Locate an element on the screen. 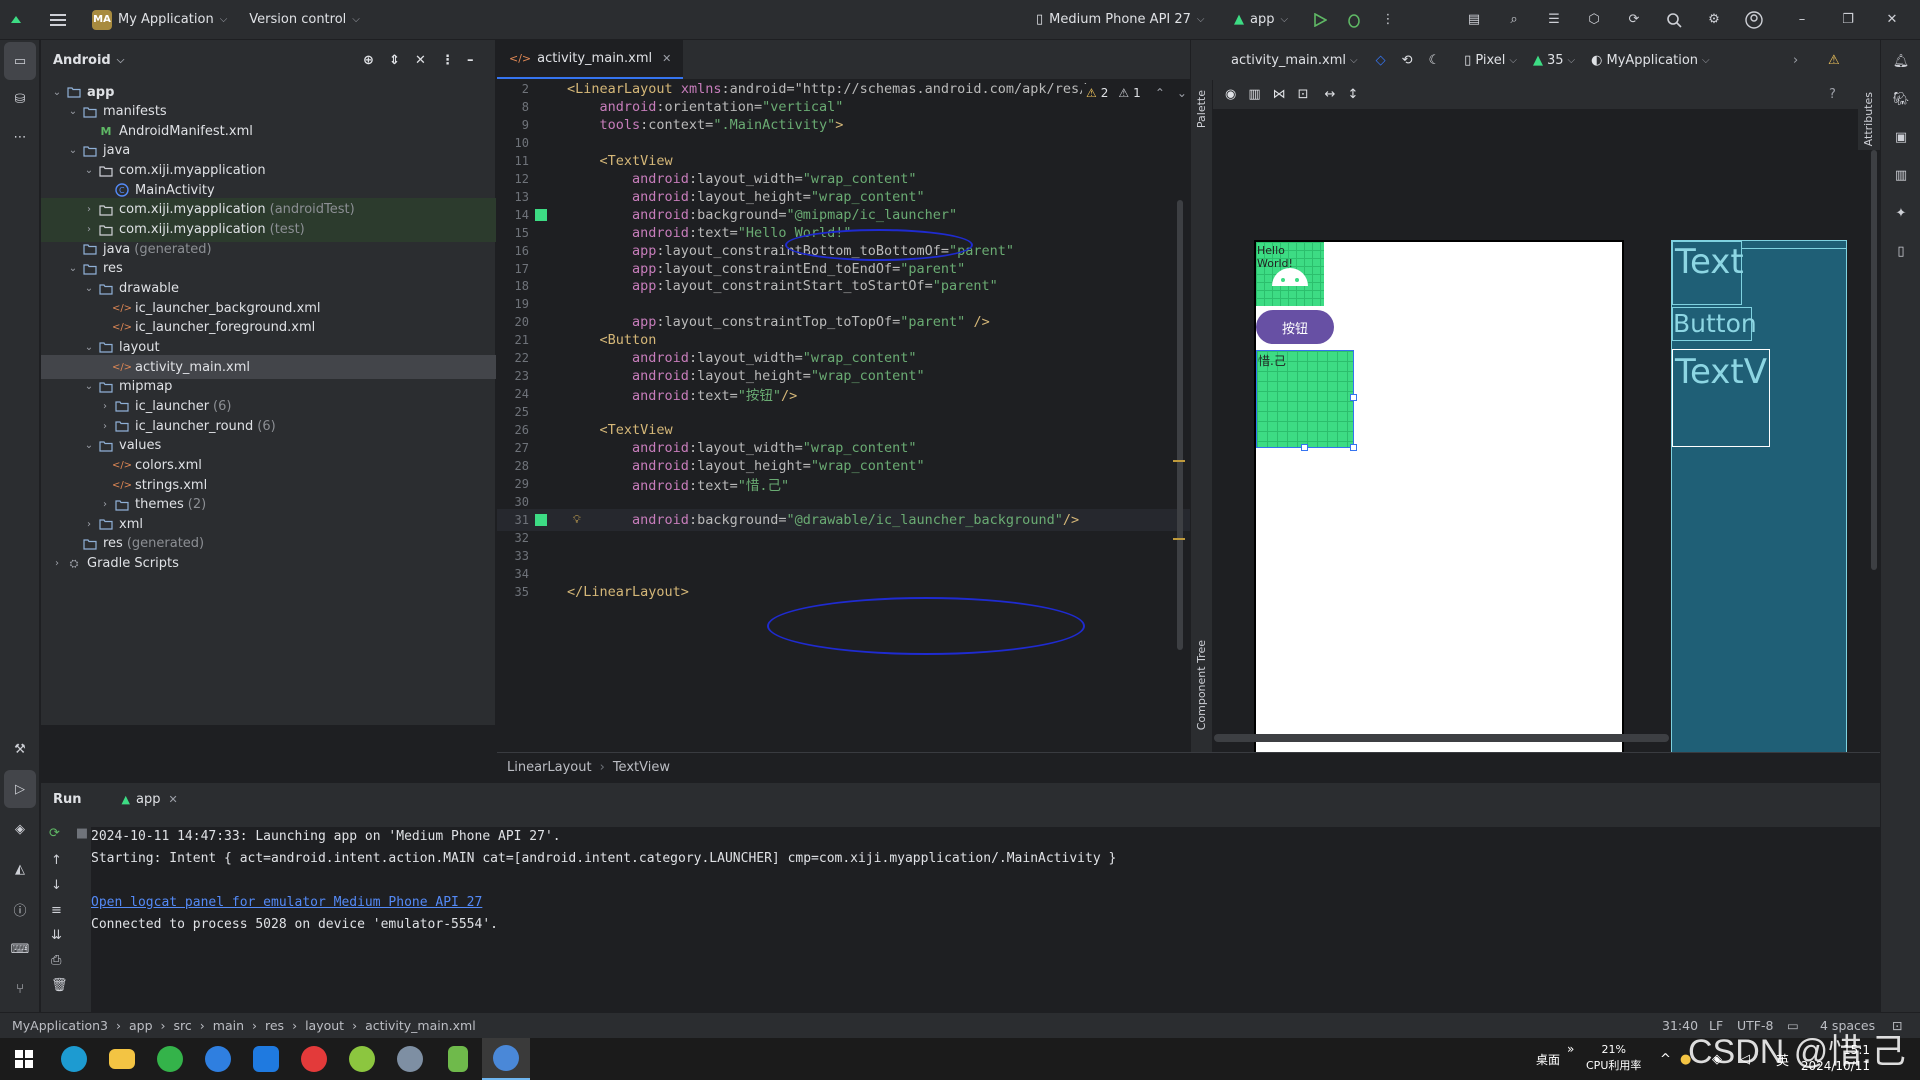  run-icon is located at coordinates (1320, 20).